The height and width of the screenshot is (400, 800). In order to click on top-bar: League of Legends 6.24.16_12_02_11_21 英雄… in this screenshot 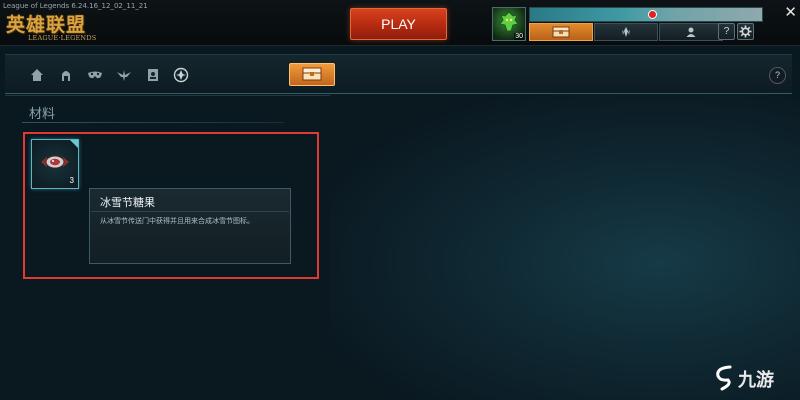, I will do `click(400, 23)`.